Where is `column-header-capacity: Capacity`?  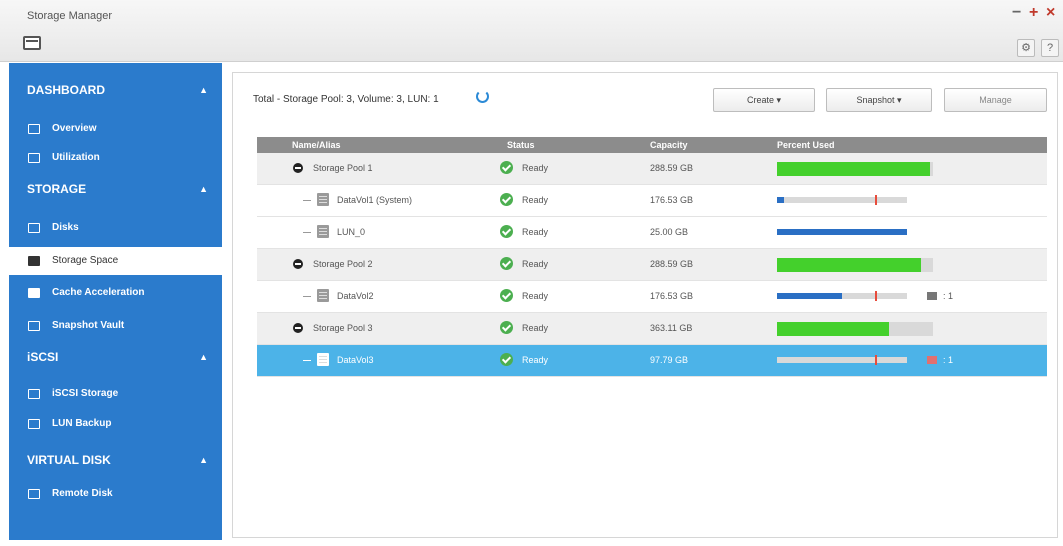 column-header-capacity: Capacity is located at coordinates (669, 145).